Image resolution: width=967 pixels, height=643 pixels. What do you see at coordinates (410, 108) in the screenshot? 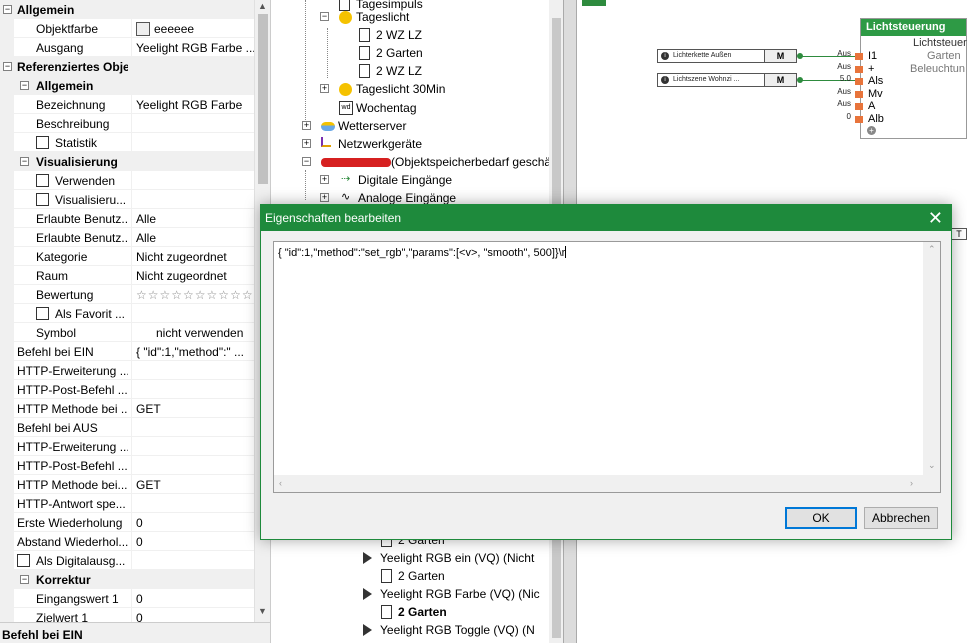
I see `tree-item: wd Wochentag` at bounding box center [410, 108].